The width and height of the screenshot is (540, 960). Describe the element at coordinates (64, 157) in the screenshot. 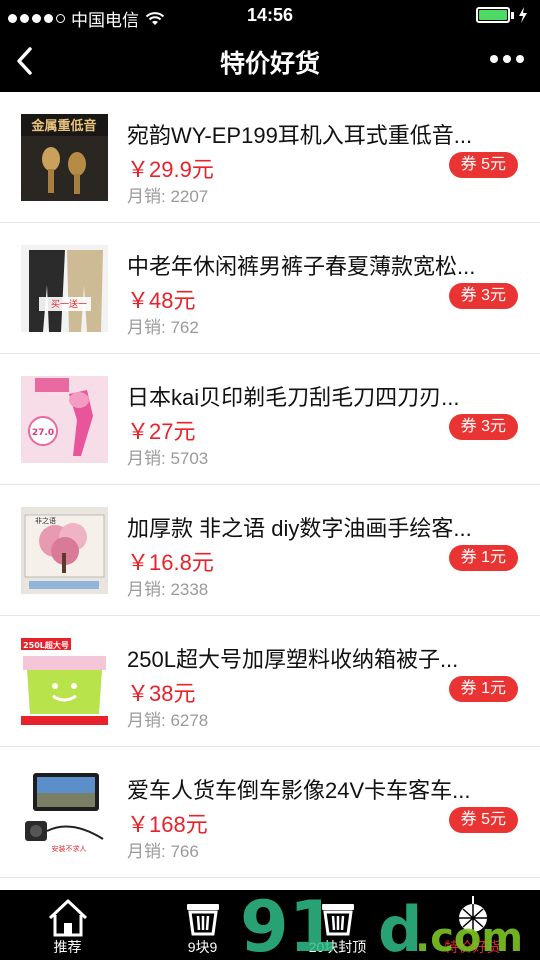

I see `product-image-earphones: 金属重低音` at that location.